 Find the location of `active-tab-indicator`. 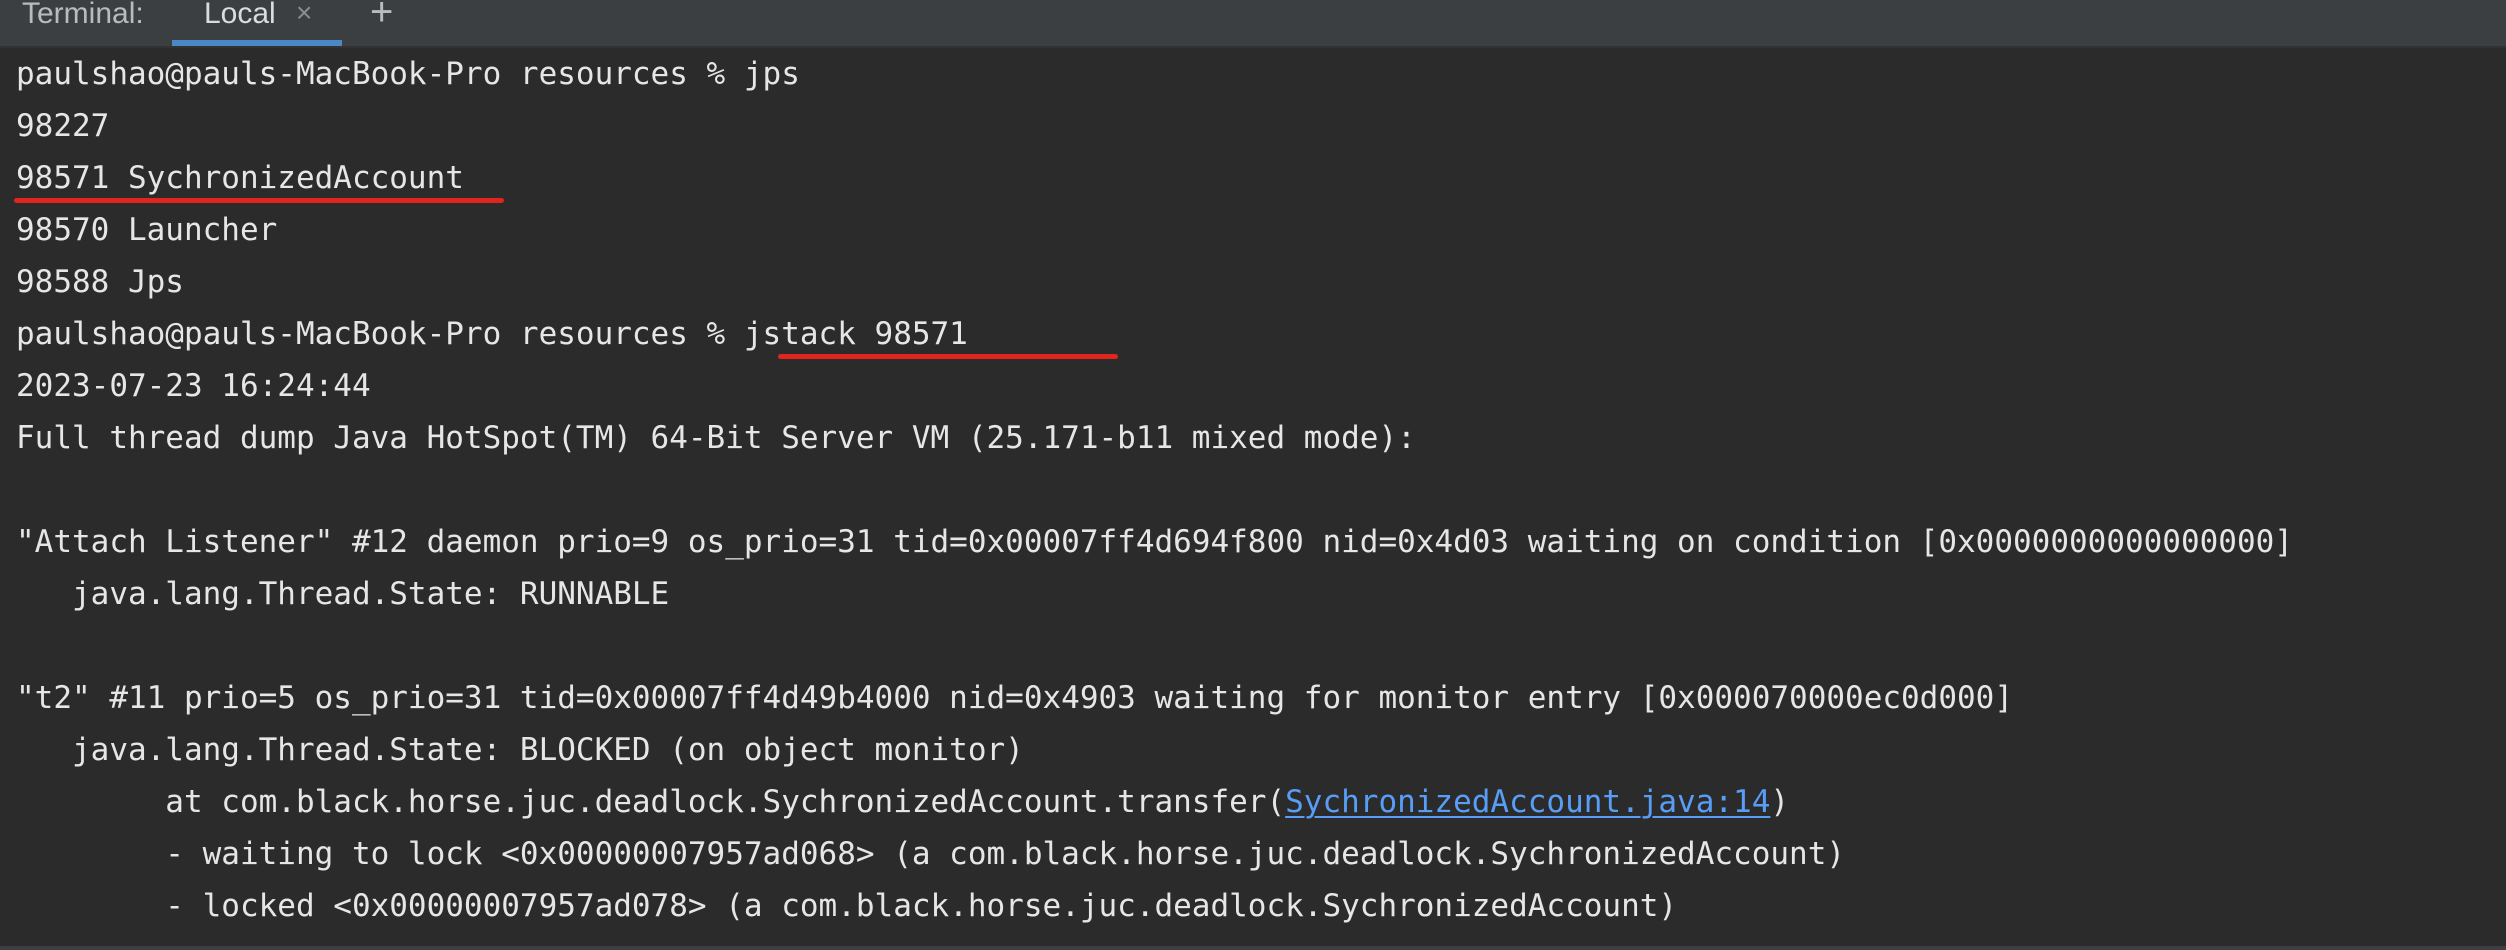

active-tab-indicator is located at coordinates (257, 43).